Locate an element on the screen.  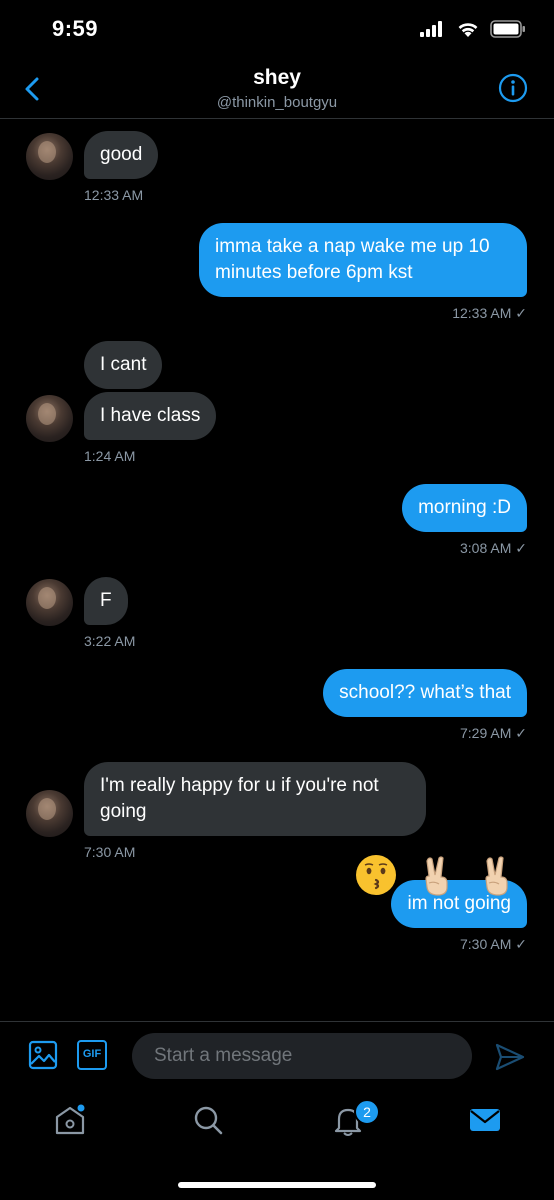
messages-envelope-icon is located at coordinates (485, 1120).